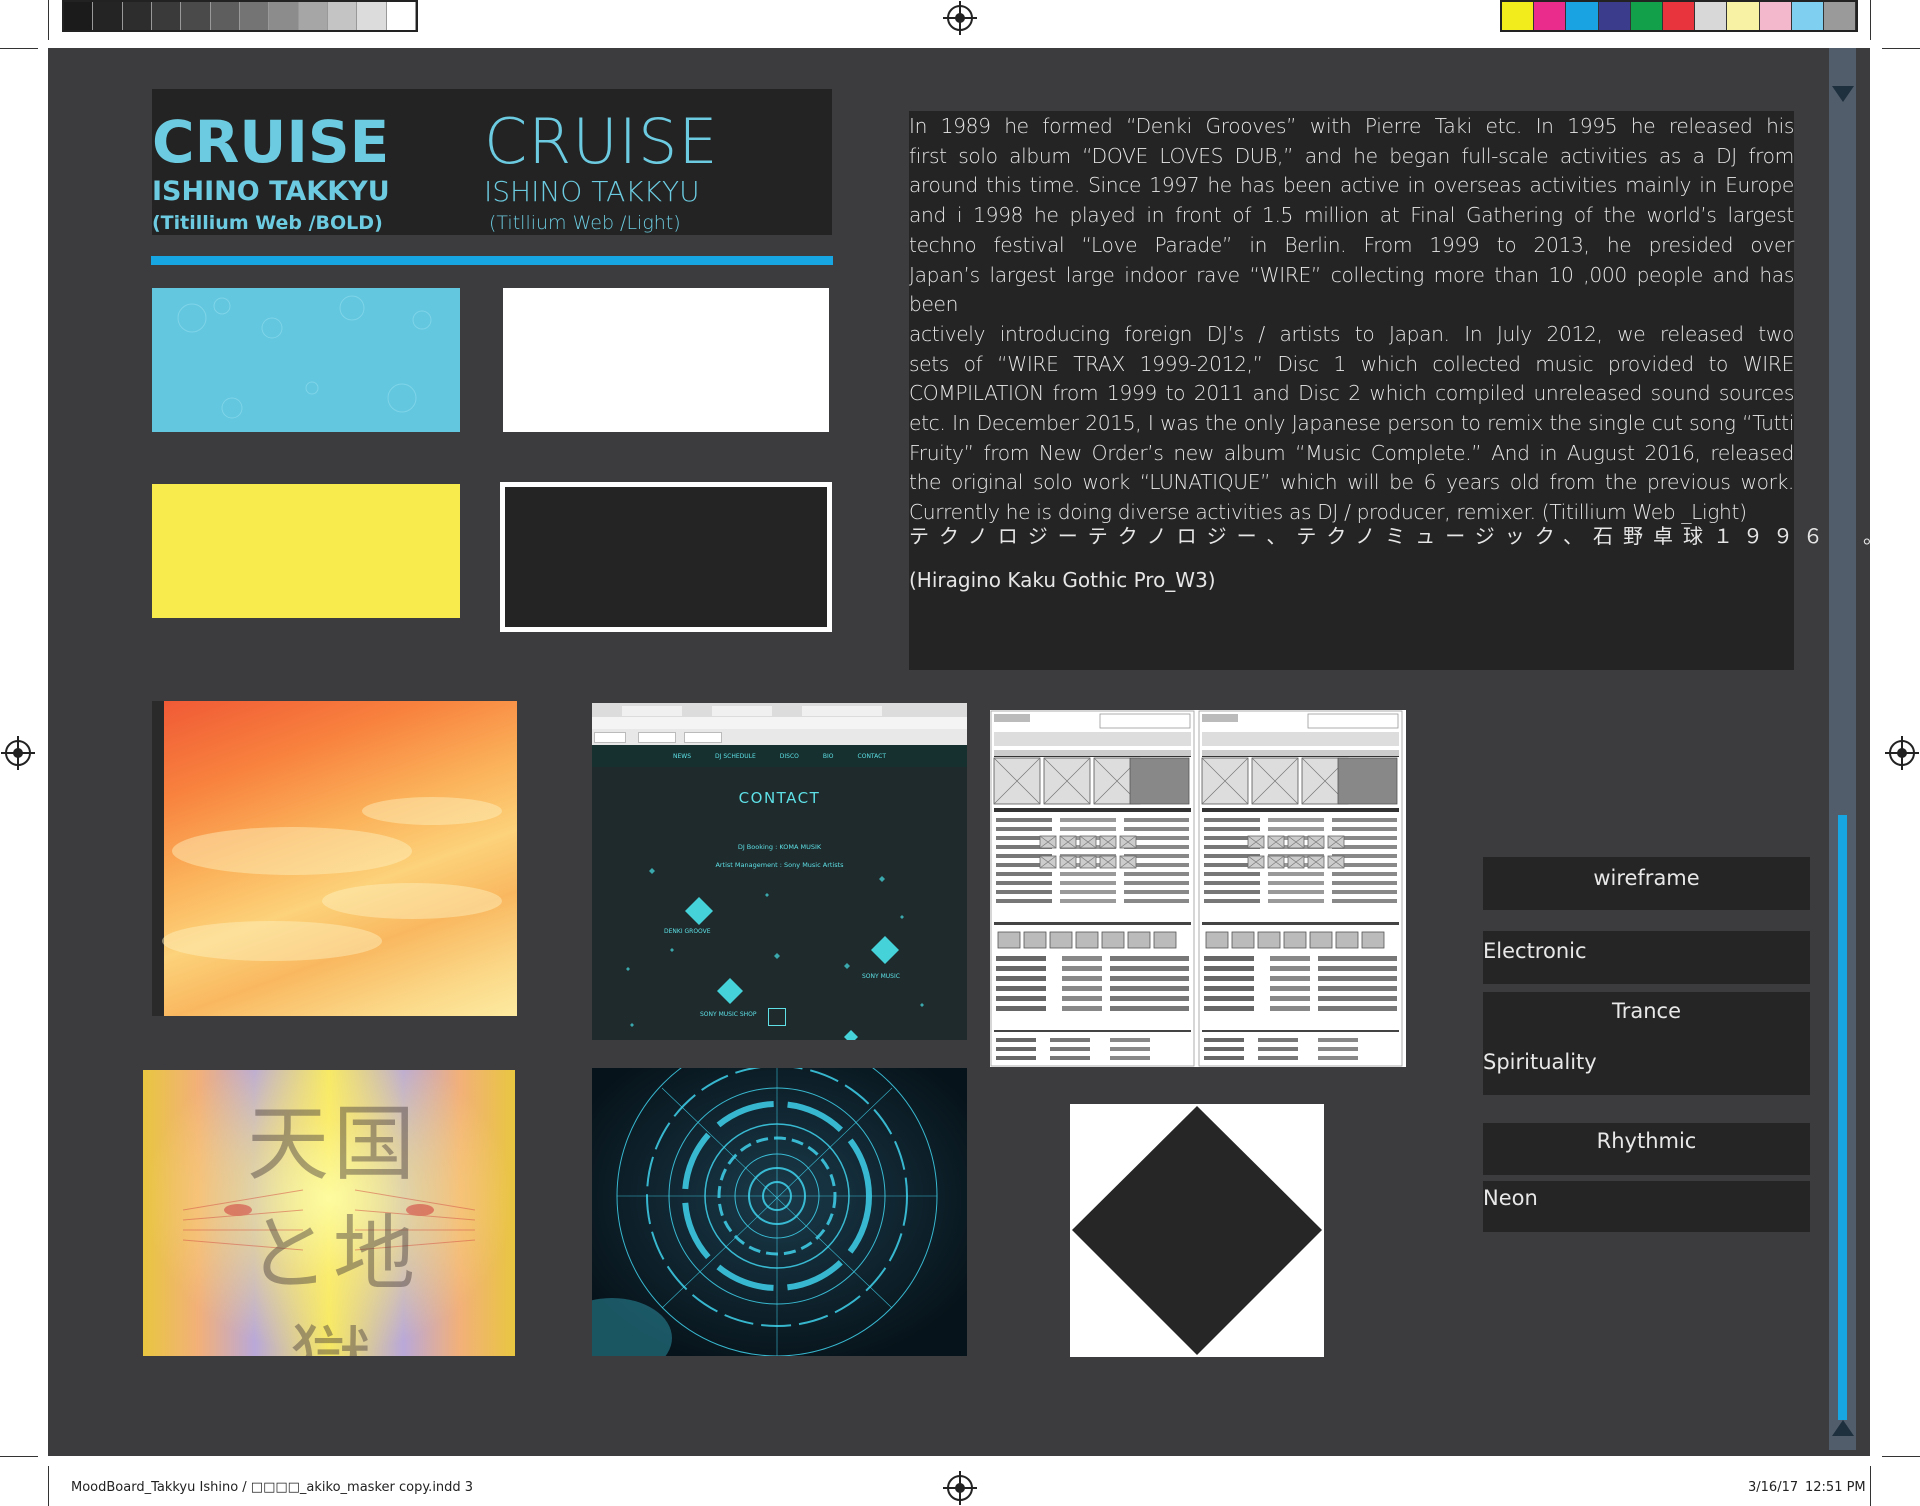 This screenshot has height=1506, width=1920. Describe the element at coordinates (1843, 94) in the screenshot. I see `scroll-up-arrow` at that location.